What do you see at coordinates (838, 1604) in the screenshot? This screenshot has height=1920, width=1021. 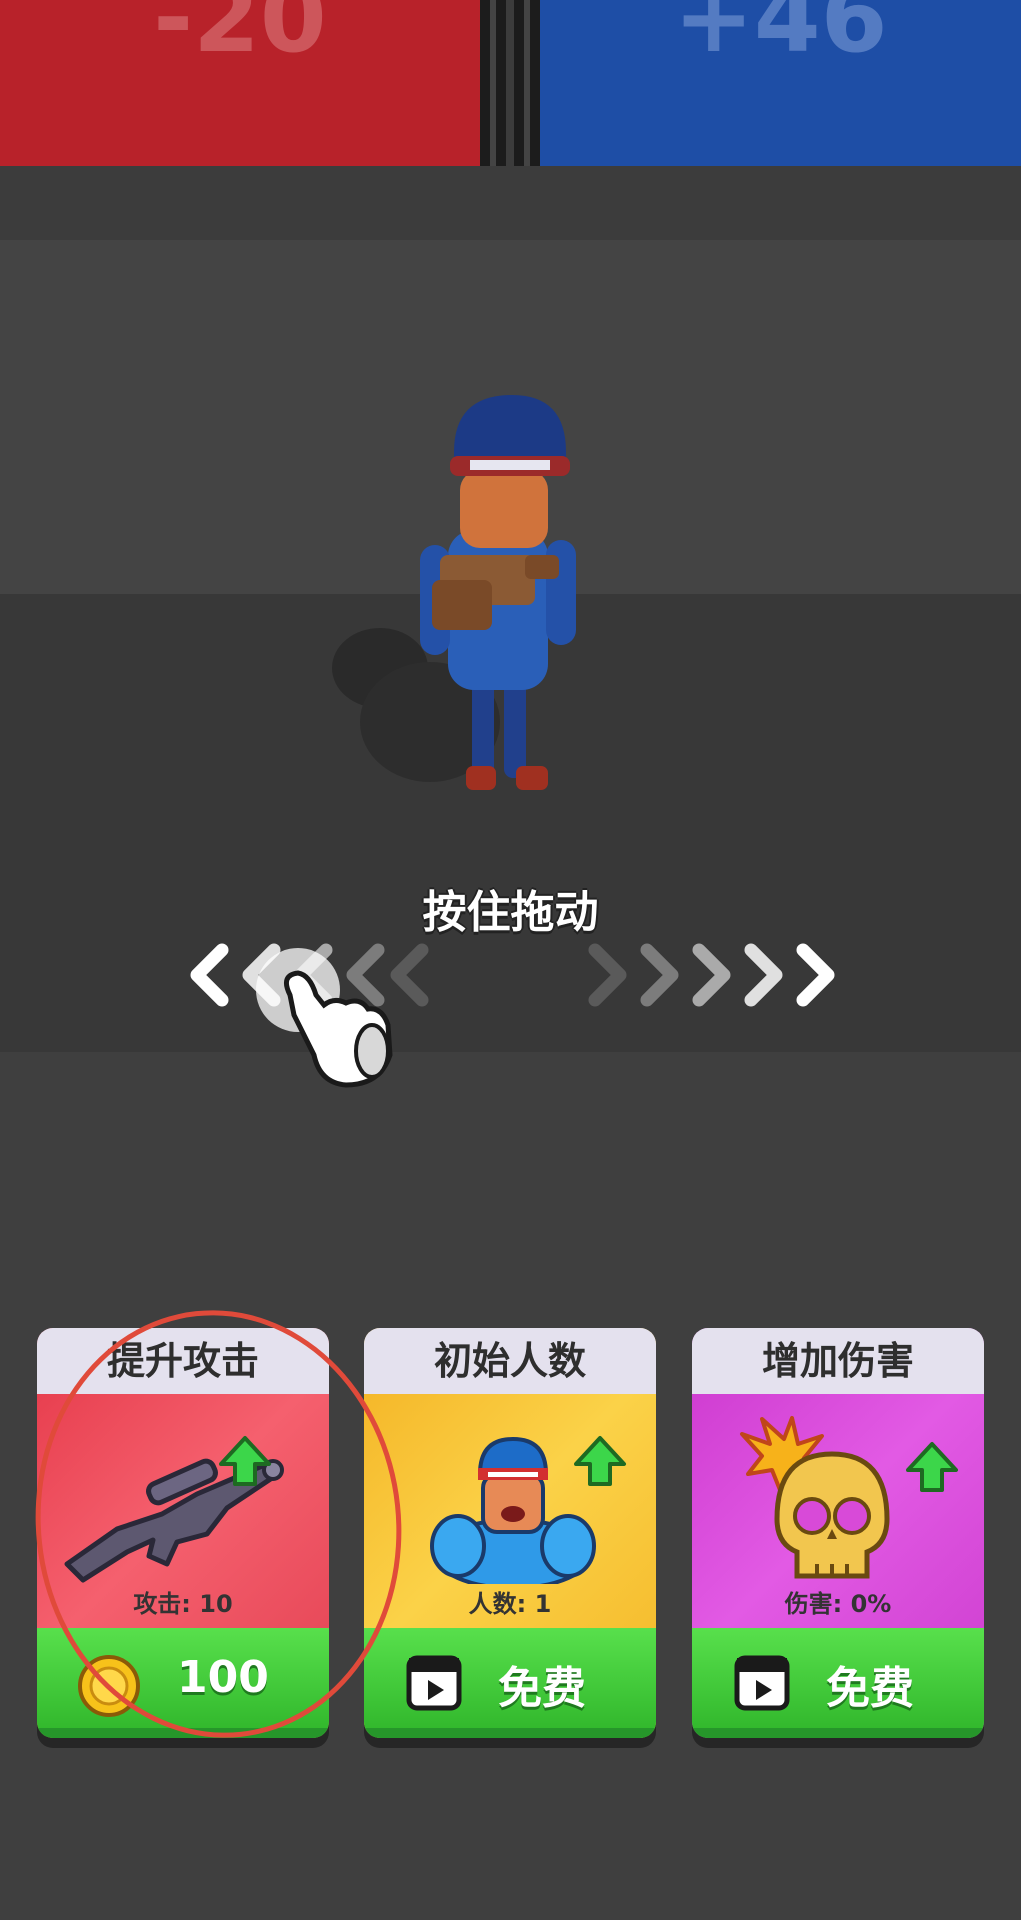 I see `card-stat: 伤害: 0%` at bounding box center [838, 1604].